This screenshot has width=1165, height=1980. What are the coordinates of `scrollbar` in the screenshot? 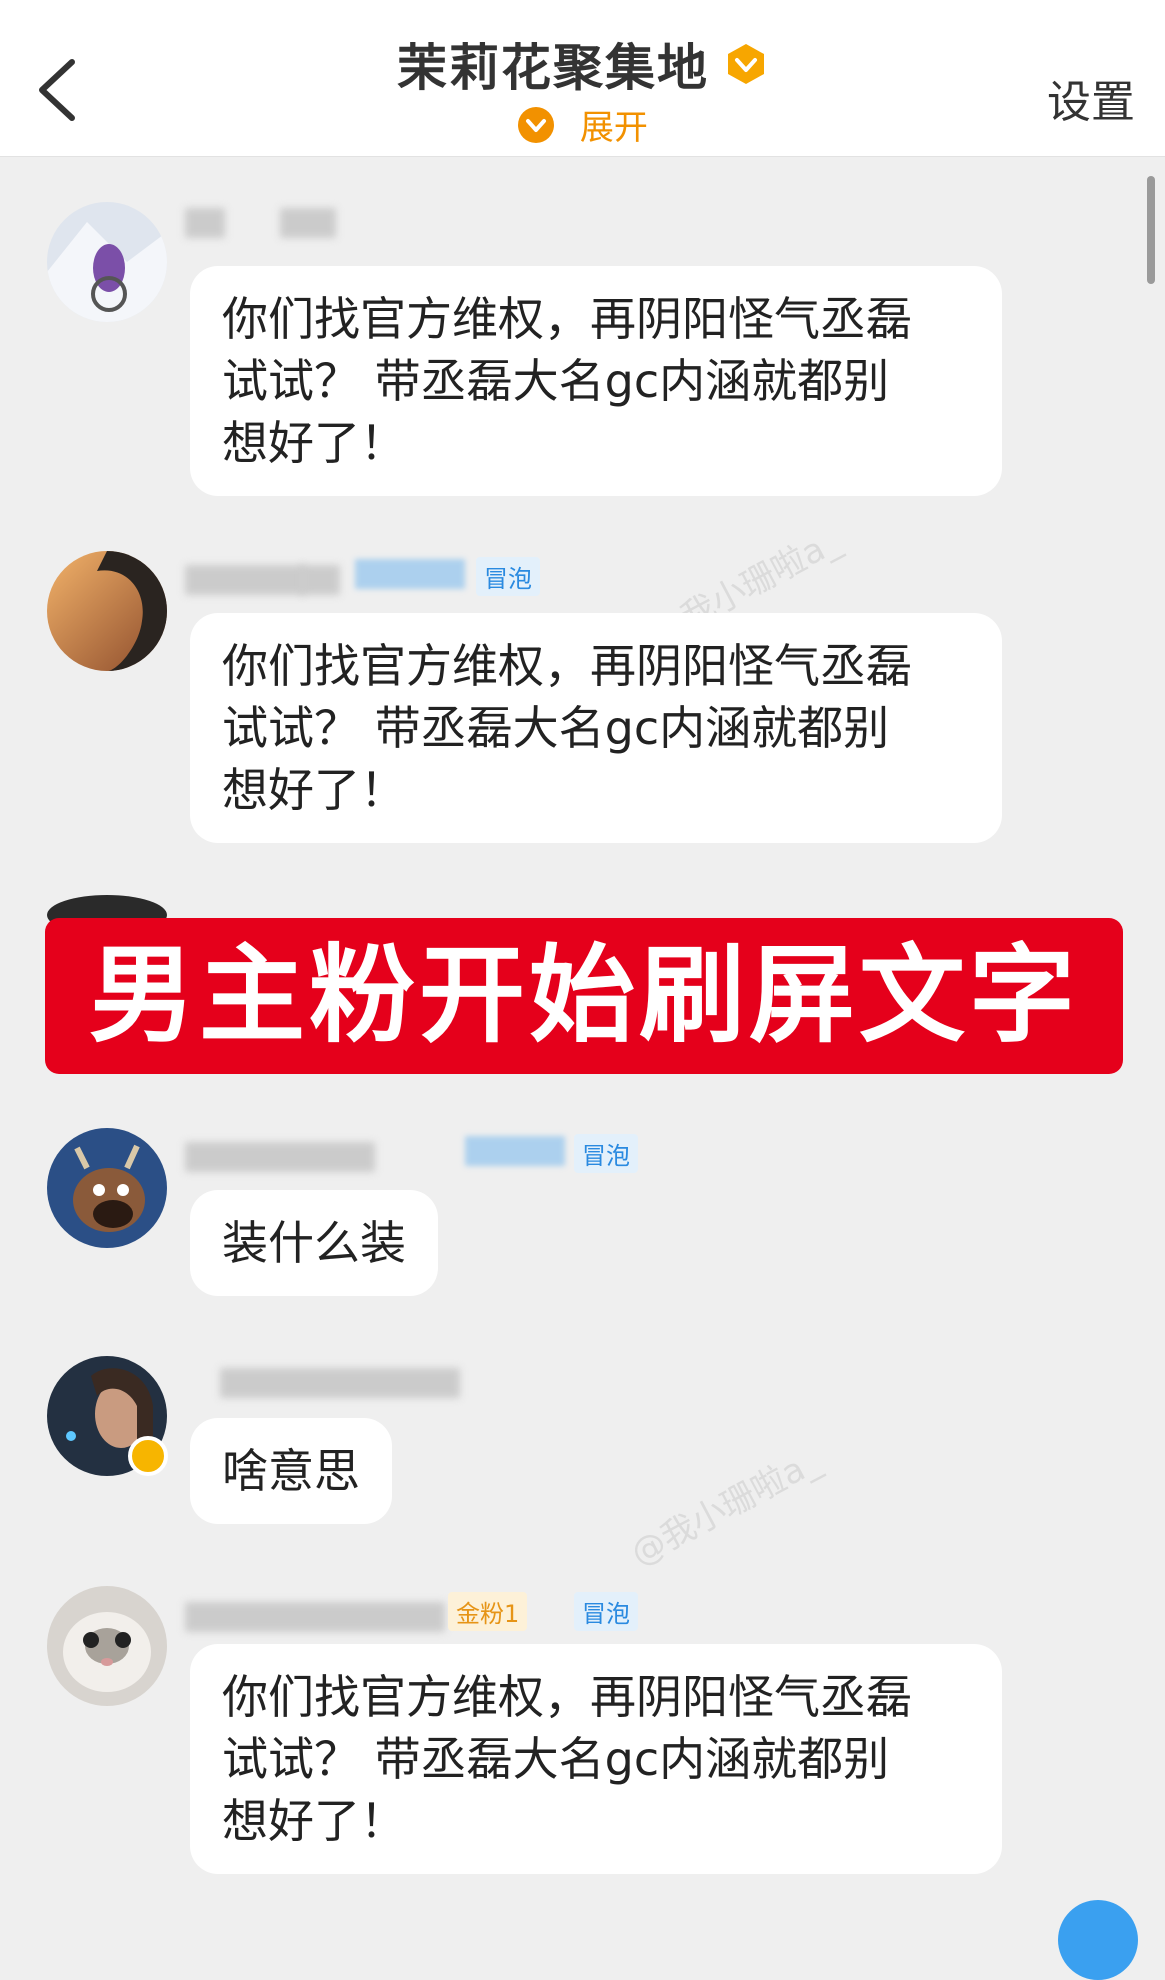 It's located at (1151, 230).